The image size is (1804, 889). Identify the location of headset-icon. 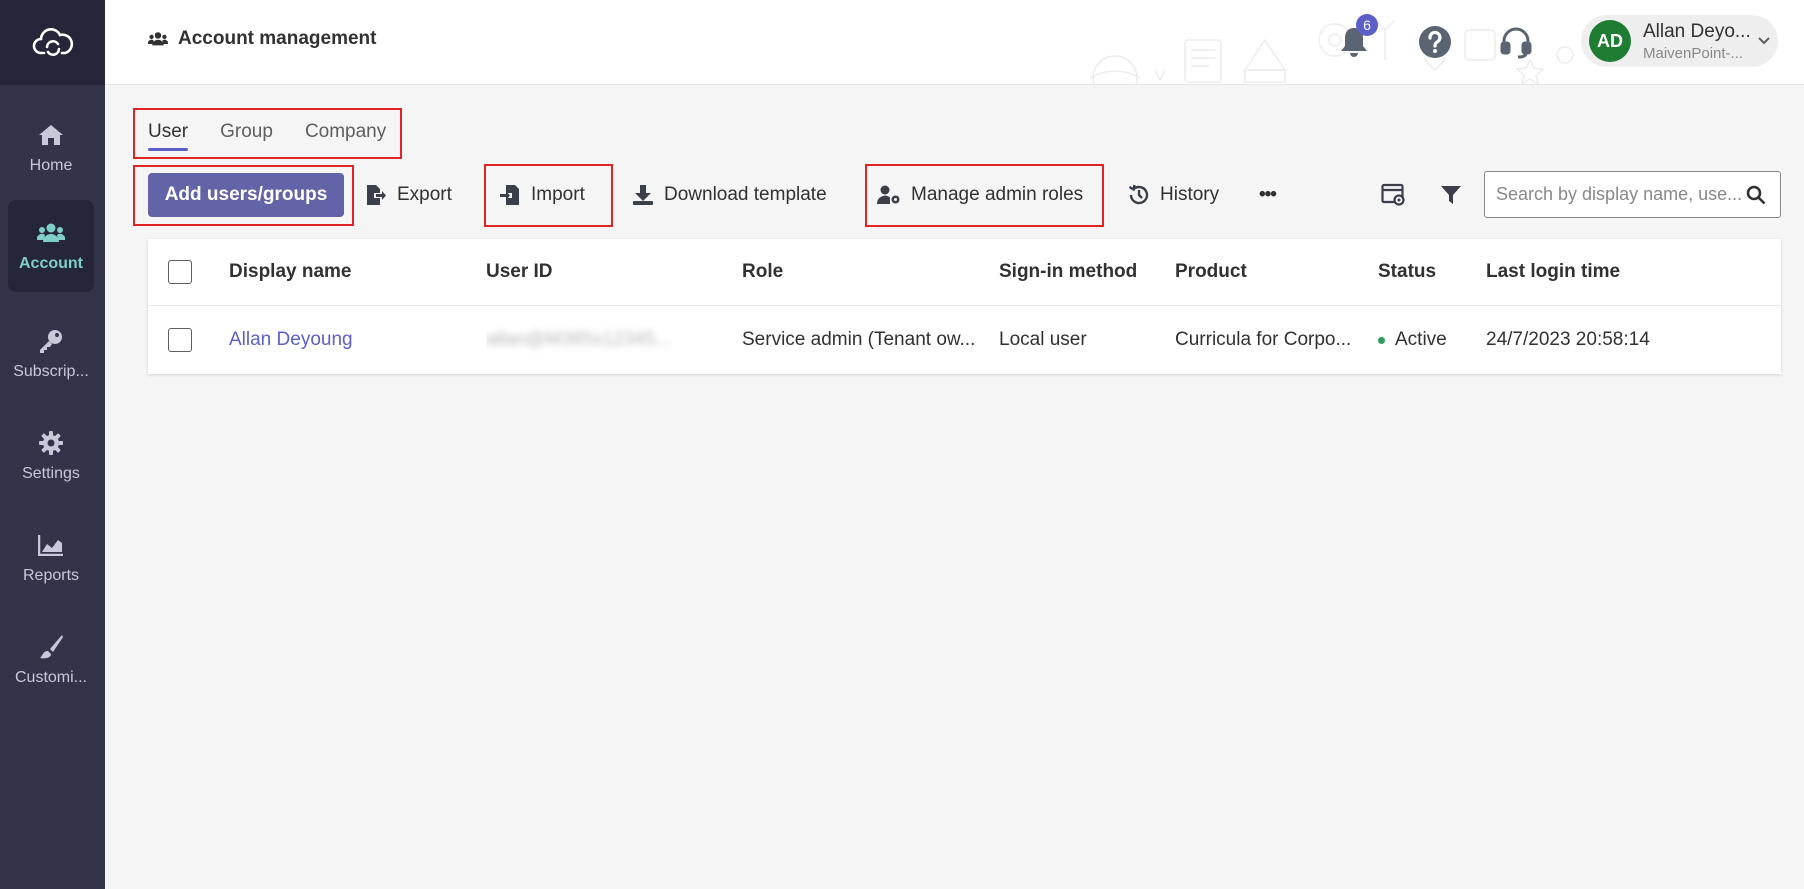
(1516, 43).